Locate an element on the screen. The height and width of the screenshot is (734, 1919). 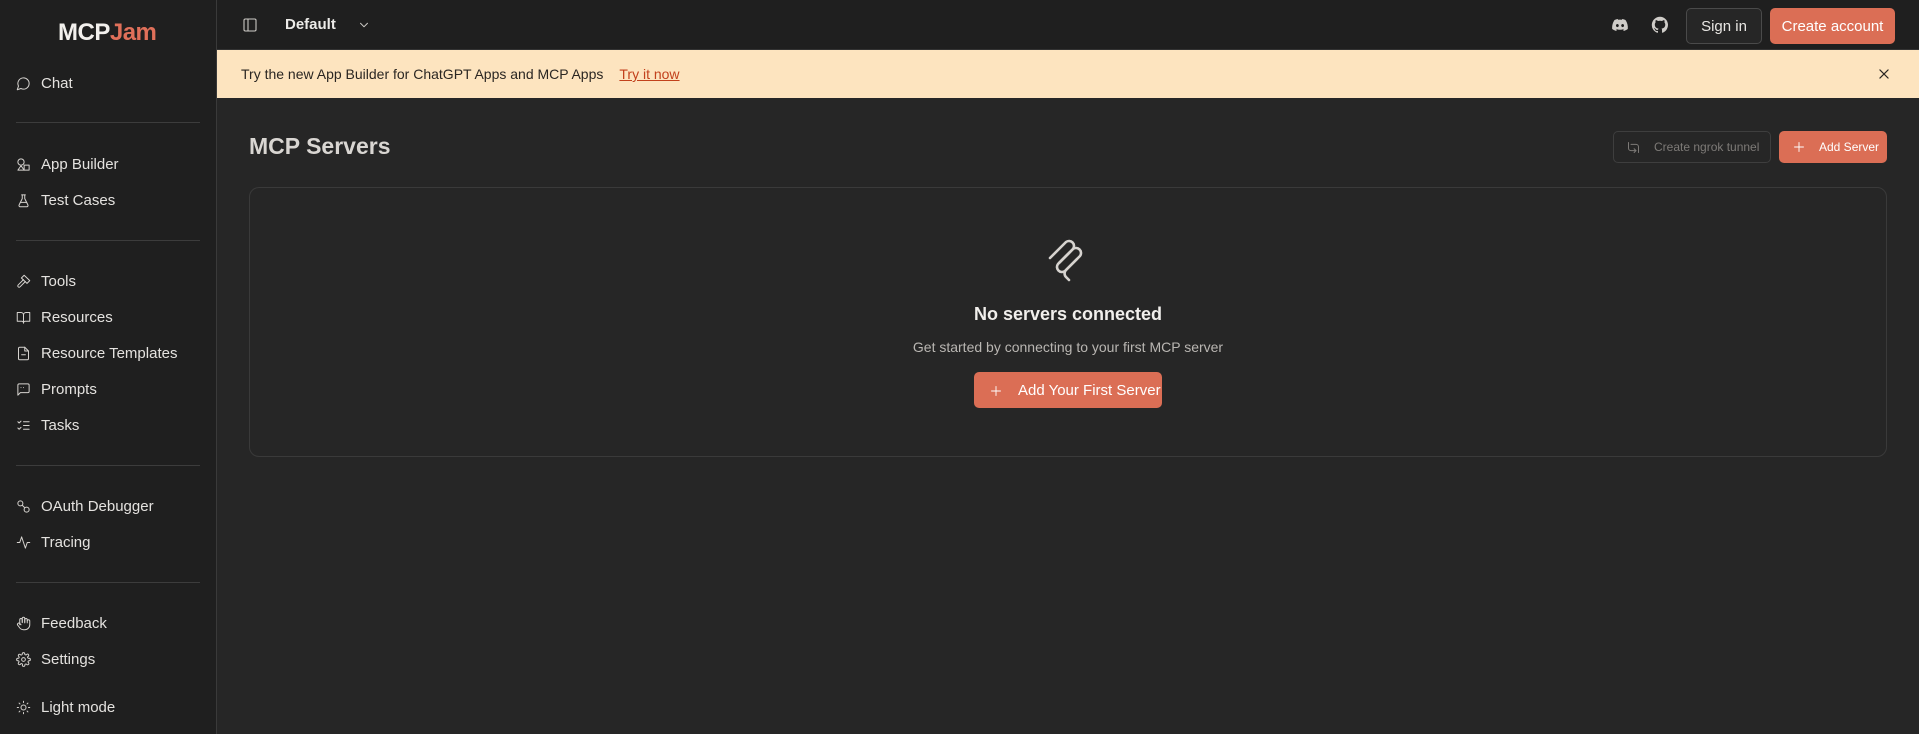
sidebar-item-tools: Tools is located at coordinates (46, 281).